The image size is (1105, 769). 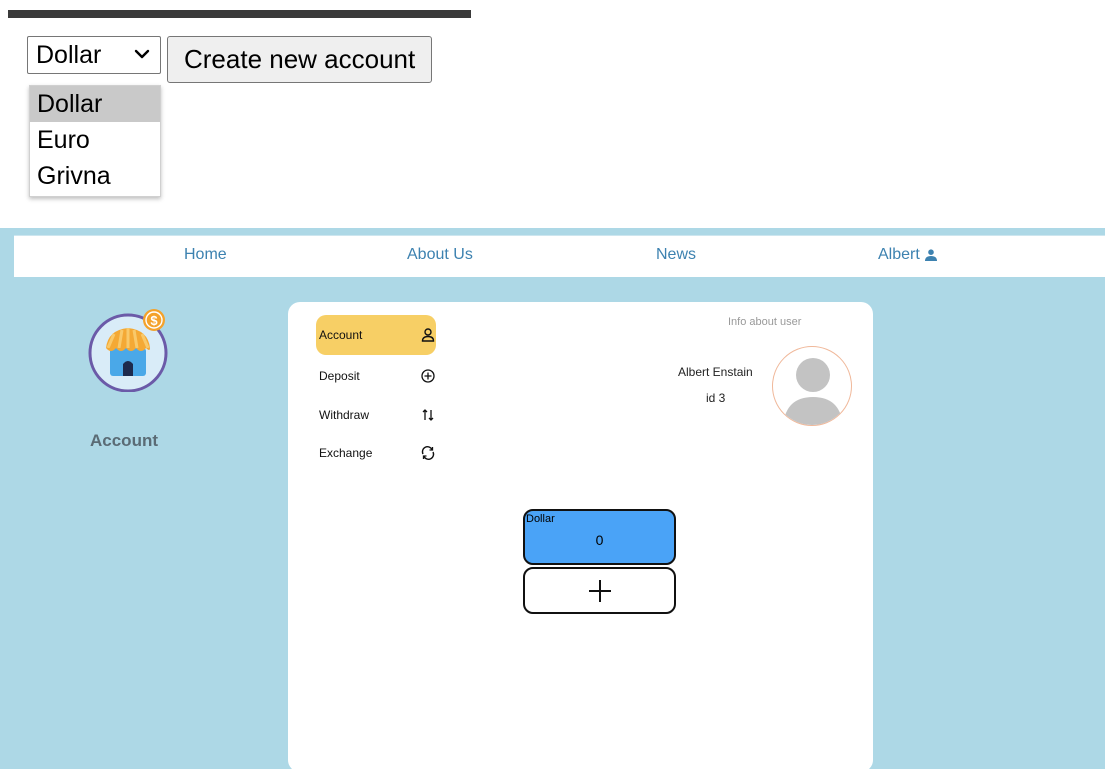 I want to click on create-account-button: Create new account, so click(x=300, y=59).